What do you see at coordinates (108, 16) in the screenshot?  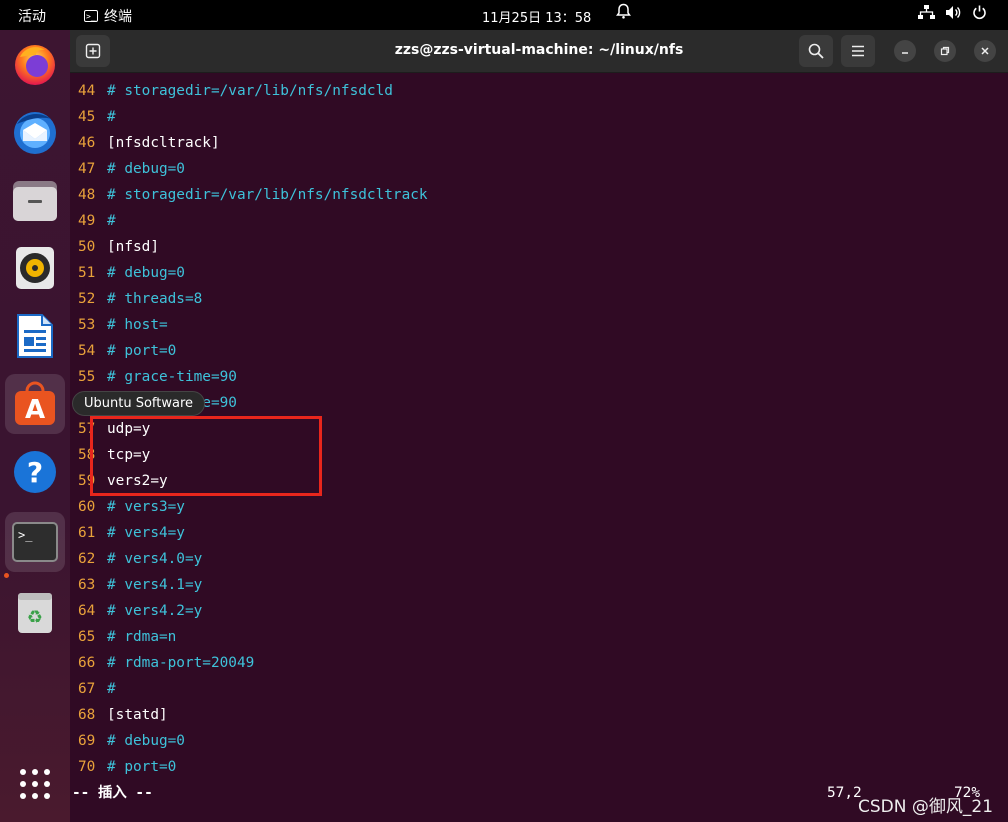 I see `app-menu: >_ 终端` at bounding box center [108, 16].